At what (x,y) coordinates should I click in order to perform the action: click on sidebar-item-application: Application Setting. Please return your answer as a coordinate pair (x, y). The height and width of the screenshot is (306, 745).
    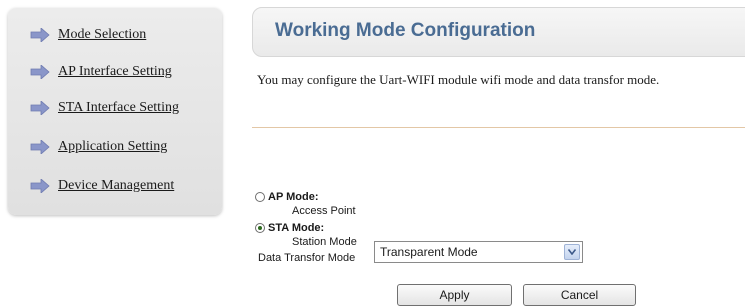
    Looking at the image, I should click on (98, 147).